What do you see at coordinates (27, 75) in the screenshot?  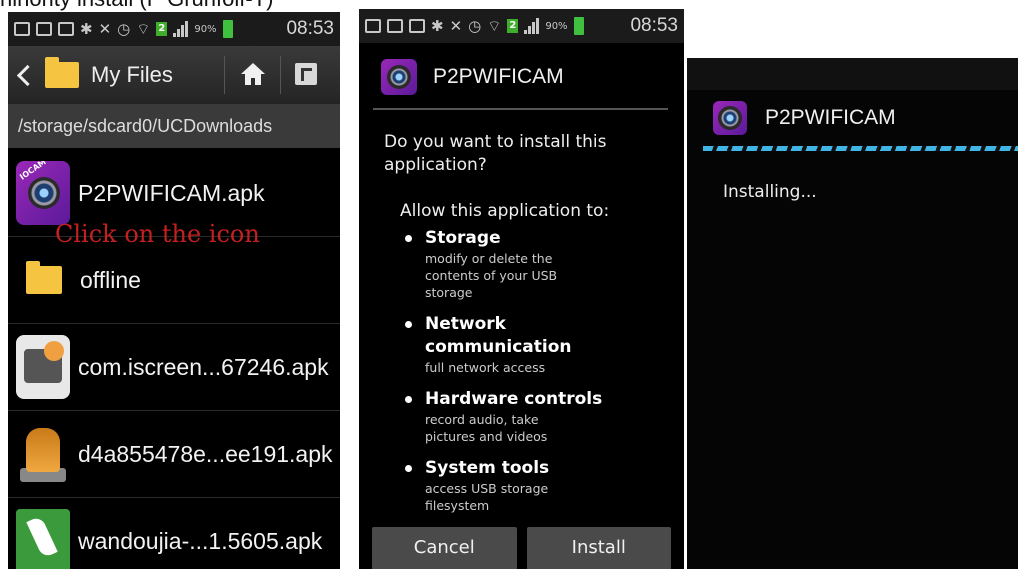 I see `back-chevron-icon` at bounding box center [27, 75].